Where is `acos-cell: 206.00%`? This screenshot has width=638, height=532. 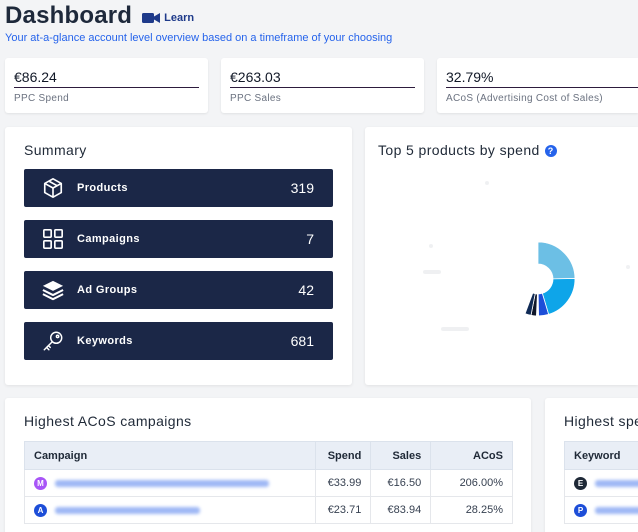
acos-cell: 206.00% is located at coordinates (471, 483).